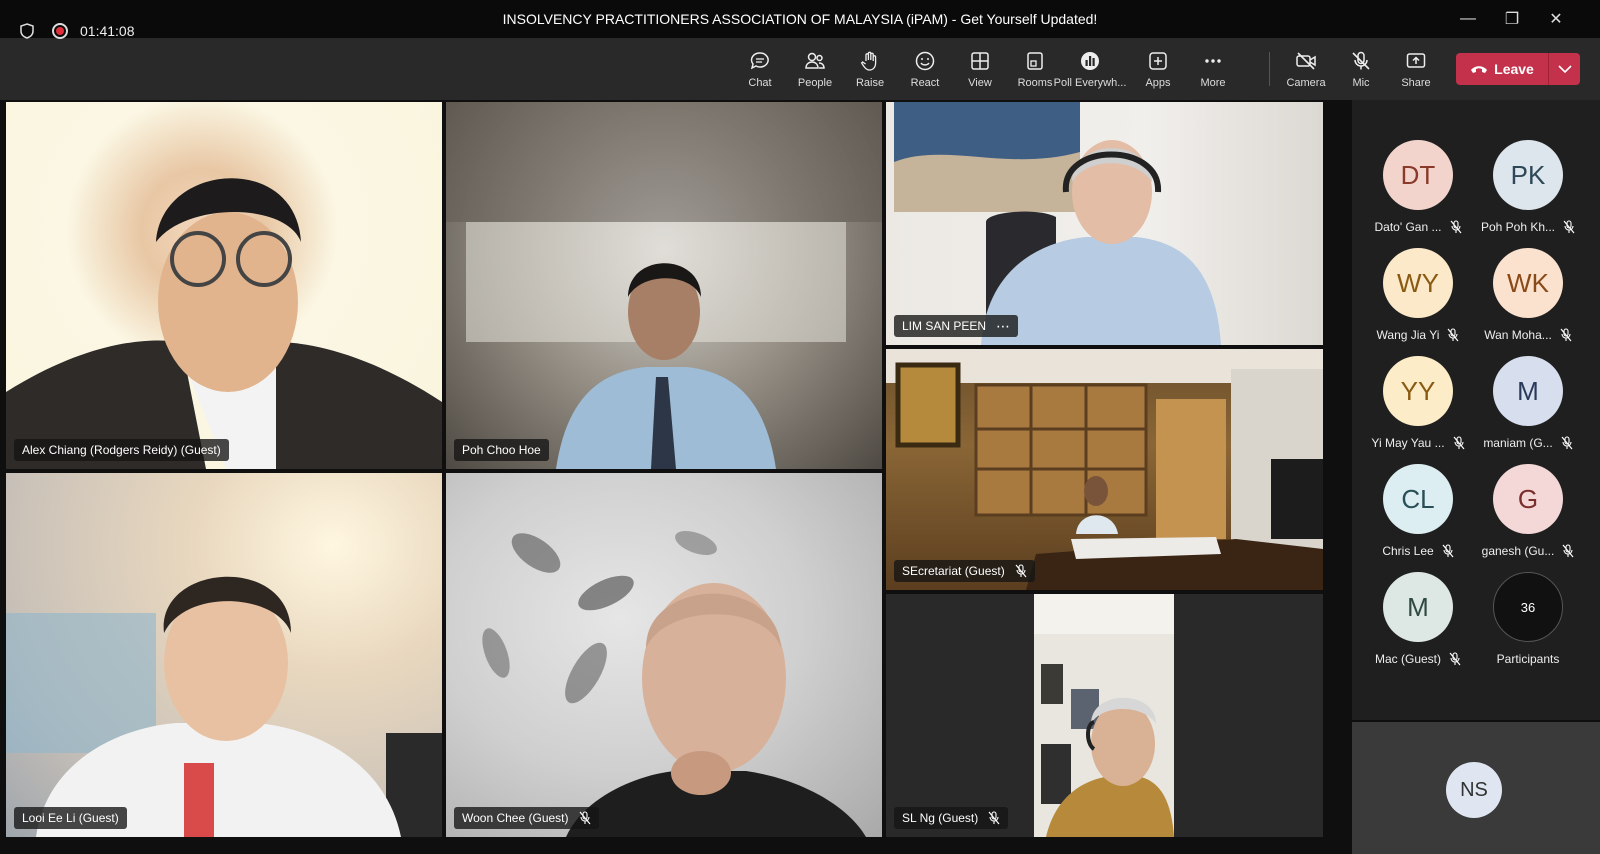 The image size is (1600, 854). I want to click on people-icon, so click(815, 61).